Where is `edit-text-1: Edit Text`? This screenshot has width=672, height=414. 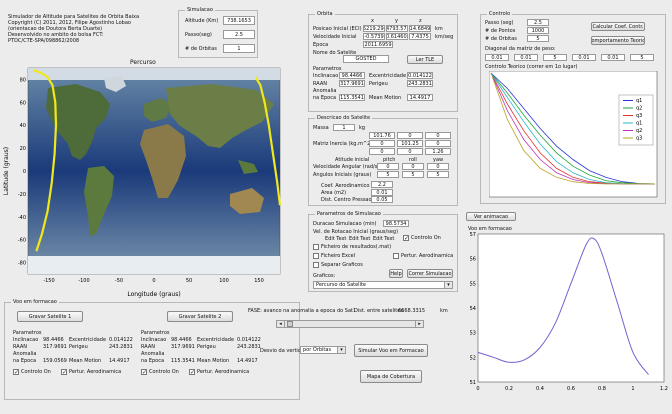
edit-text-1: Edit Text is located at coordinates (335, 239).